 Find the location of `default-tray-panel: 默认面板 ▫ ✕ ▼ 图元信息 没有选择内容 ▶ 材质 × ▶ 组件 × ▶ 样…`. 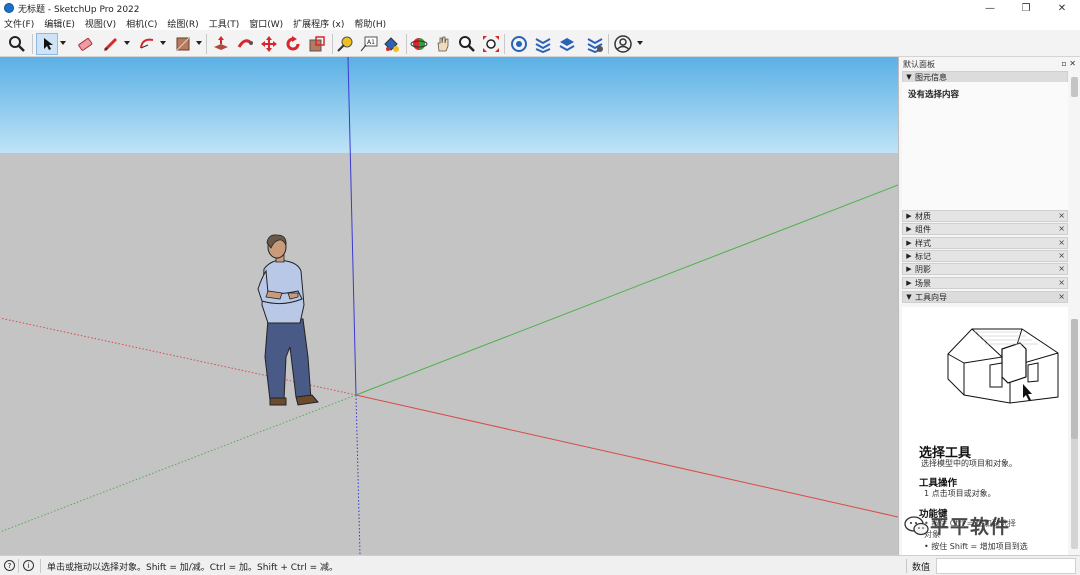

default-tray-panel: 默认面板 ▫ ✕ ▼ 图元信息 没有选择内容 ▶ 材质 × ▶ 组件 × ▶ 样… is located at coordinates (989, 306).